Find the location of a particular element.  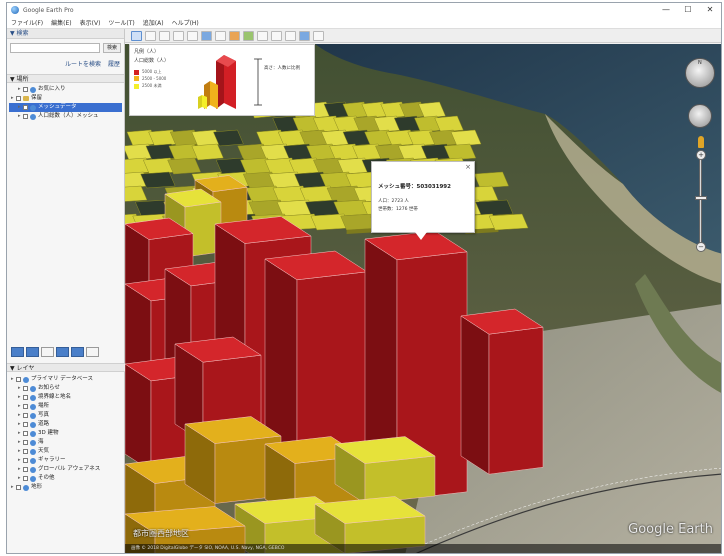

balloon-close-button: × is located at coordinates (468, 167).